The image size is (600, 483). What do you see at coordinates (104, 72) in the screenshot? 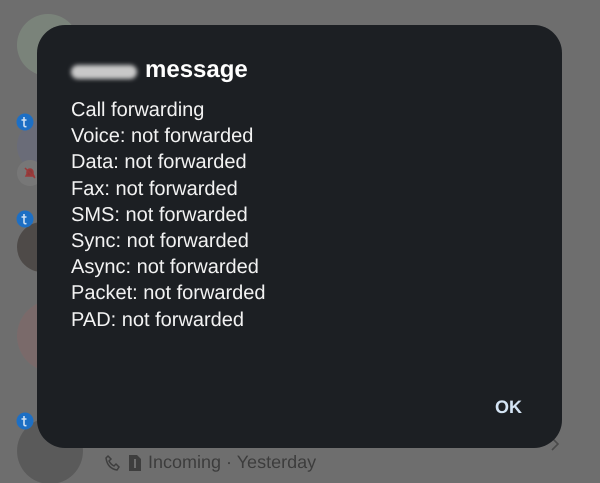
I see `redaction-blur` at bounding box center [104, 72].